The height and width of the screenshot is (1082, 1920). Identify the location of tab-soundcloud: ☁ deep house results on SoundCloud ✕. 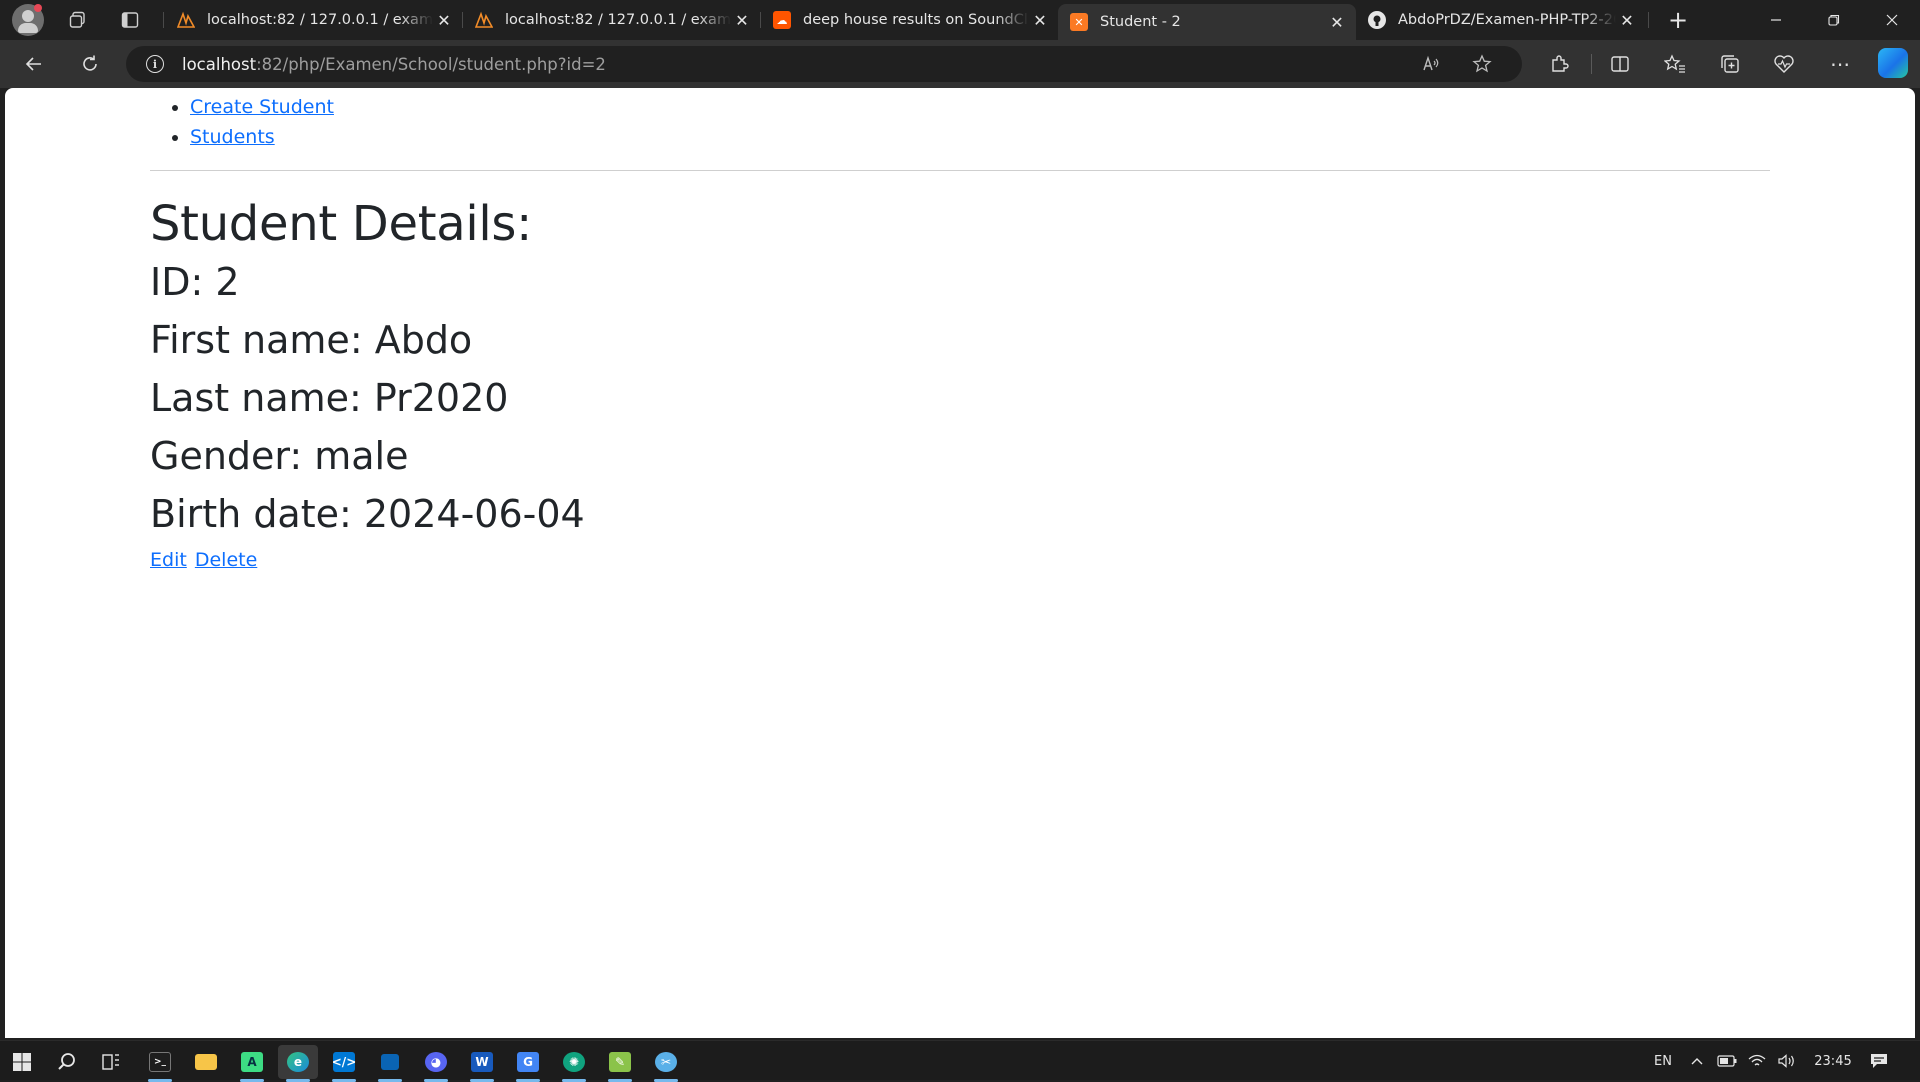
(910, 20).